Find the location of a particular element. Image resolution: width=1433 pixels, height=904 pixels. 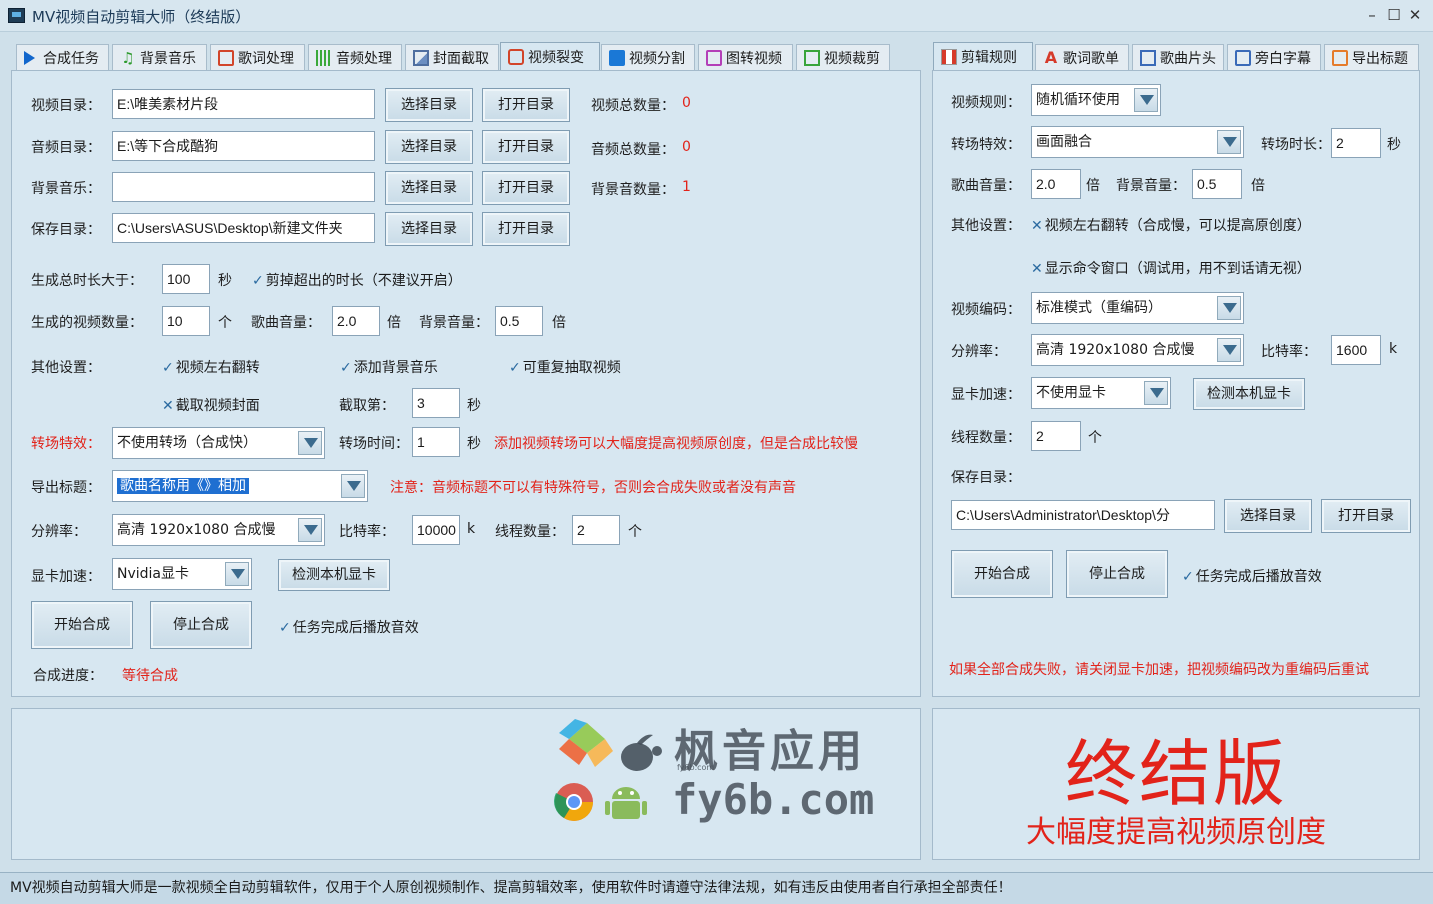

tab-label: 歌词处理 is located at coordinates (266, 58).